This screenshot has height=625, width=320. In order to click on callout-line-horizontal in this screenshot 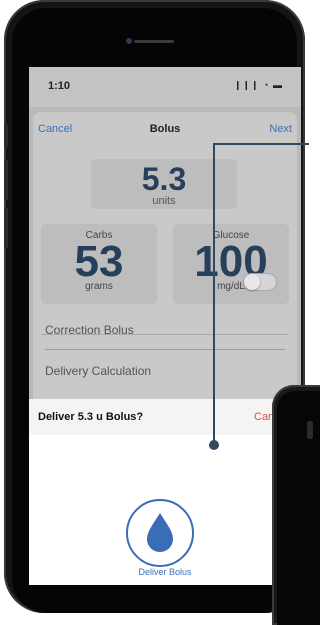, I will do `click(261, 144)`.